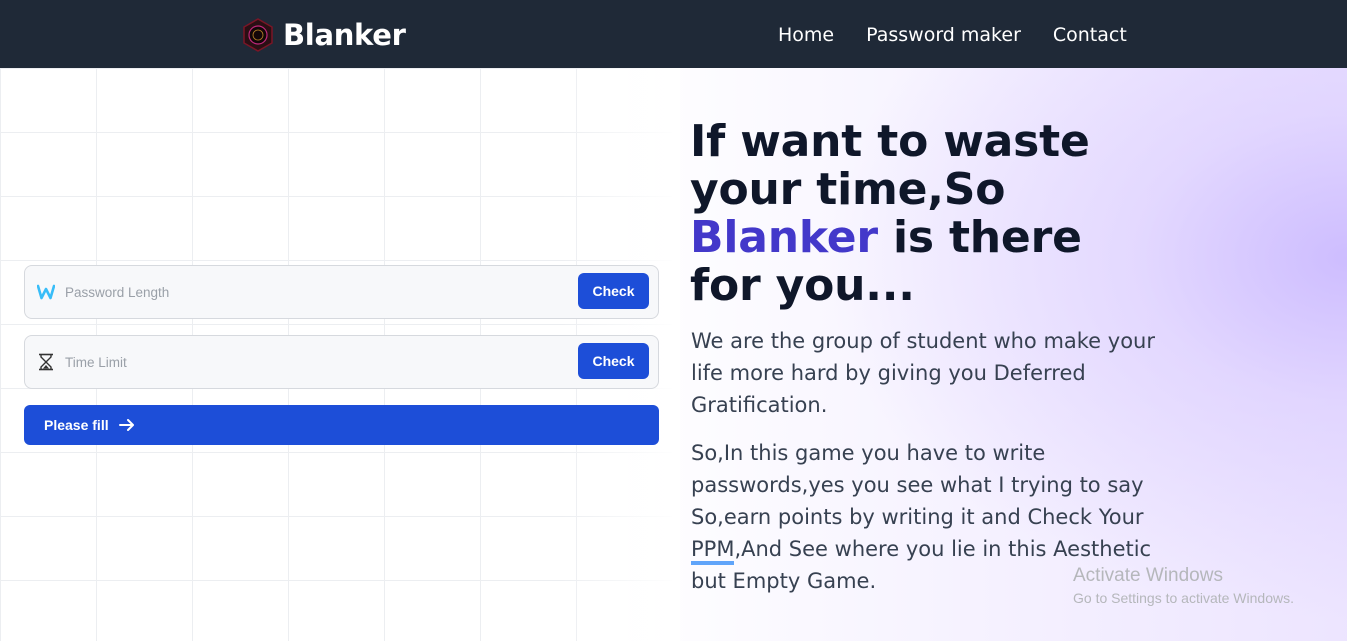 The width and height of the screenshot is (1347, 641). I want to click on please-fill-button: Please fill, so click(341, 425).